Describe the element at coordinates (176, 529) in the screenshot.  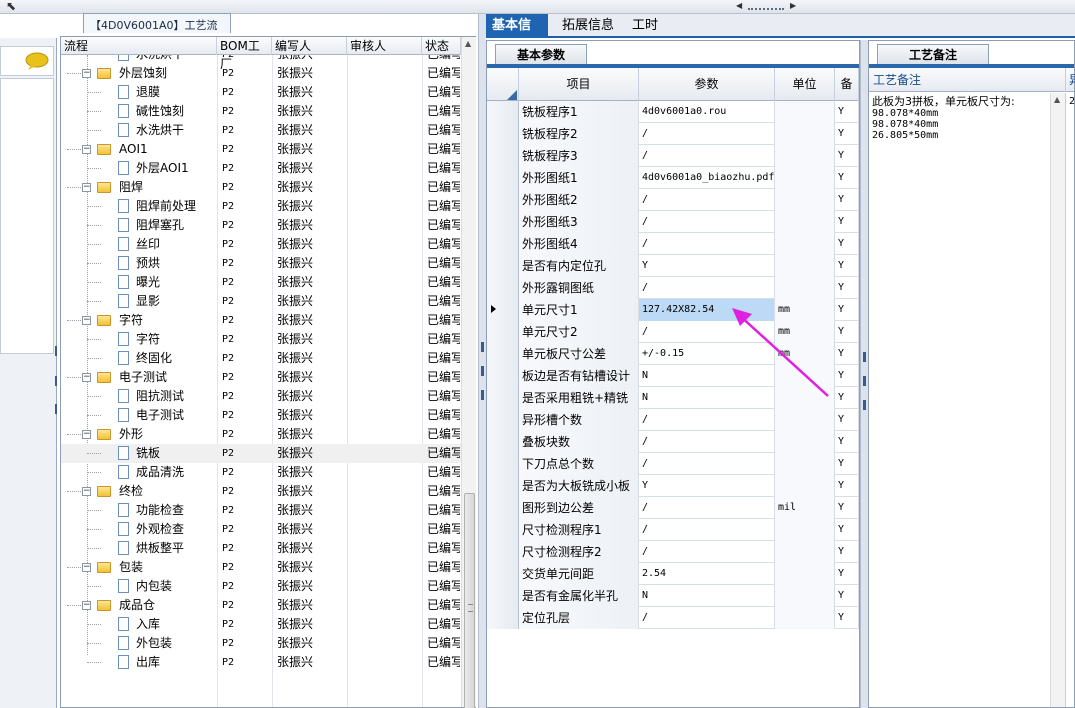
I see `tree-node-label: 外观检查` at that location.